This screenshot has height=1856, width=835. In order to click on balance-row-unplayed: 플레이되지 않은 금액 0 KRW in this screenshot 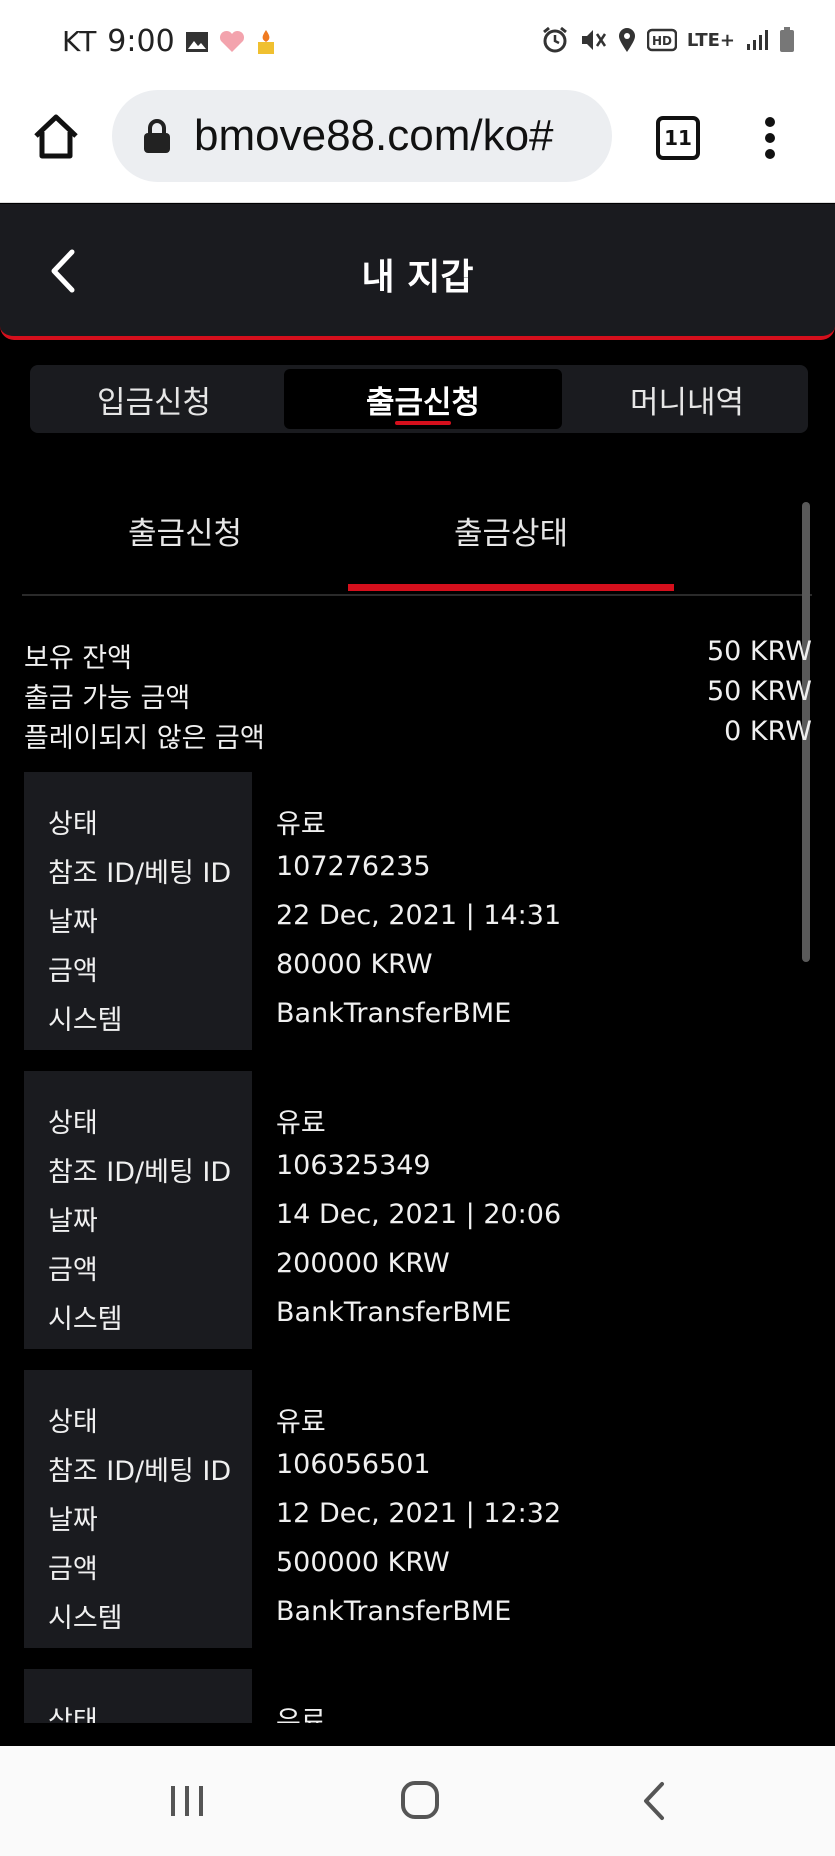, I will do `click(418, 736)`.